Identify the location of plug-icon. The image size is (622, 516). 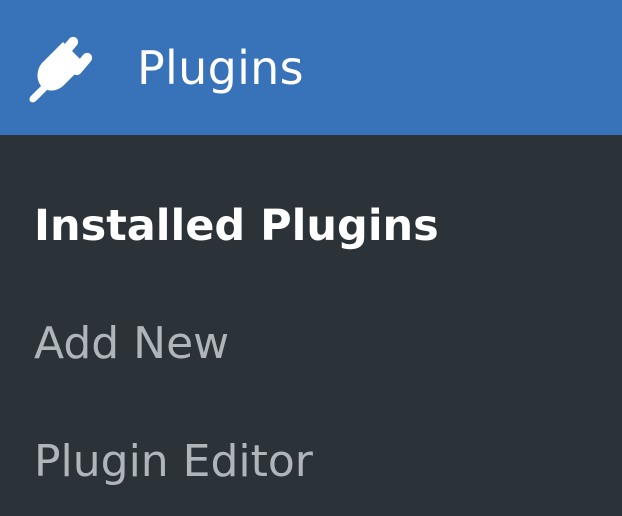
(60, 68).